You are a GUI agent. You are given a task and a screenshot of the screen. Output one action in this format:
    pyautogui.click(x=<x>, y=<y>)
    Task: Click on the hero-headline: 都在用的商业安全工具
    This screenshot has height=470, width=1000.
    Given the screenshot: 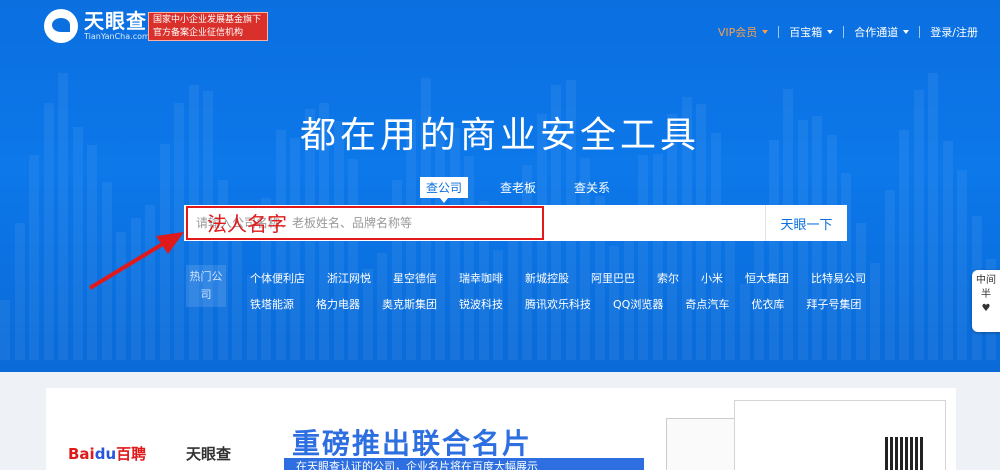 What is the action you would take?
    pyautogui.click(x=499, y=135)
    